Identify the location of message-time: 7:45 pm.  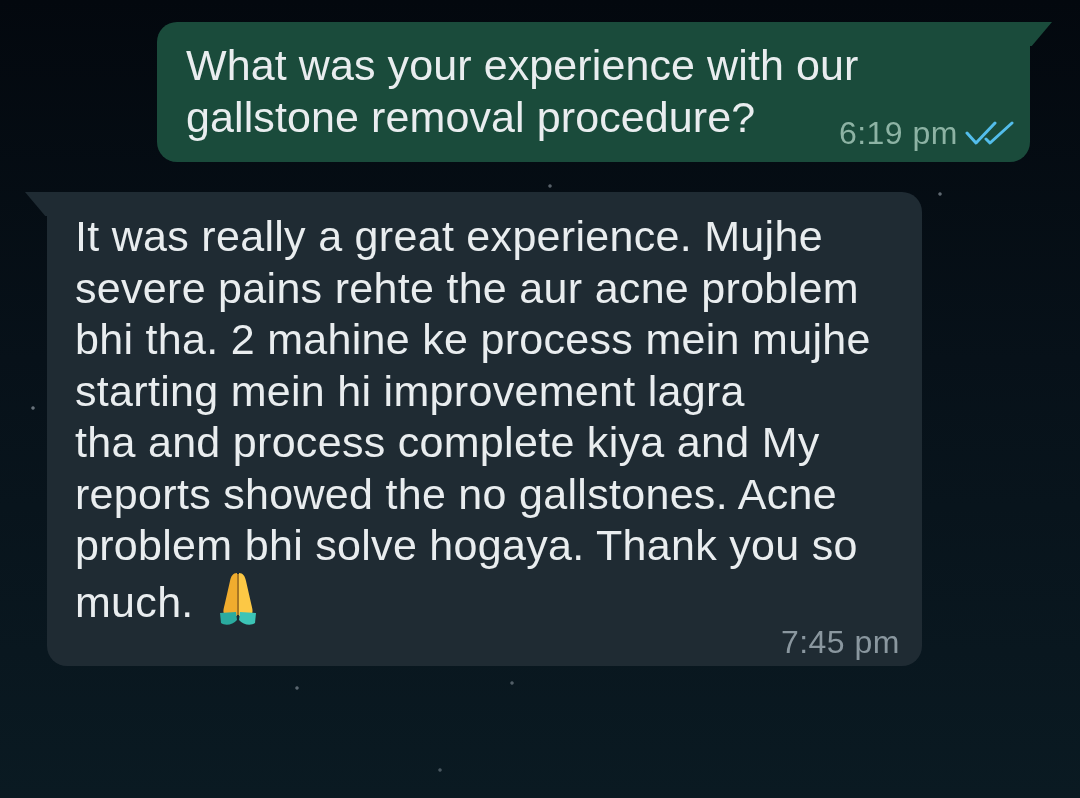
(840, 642).